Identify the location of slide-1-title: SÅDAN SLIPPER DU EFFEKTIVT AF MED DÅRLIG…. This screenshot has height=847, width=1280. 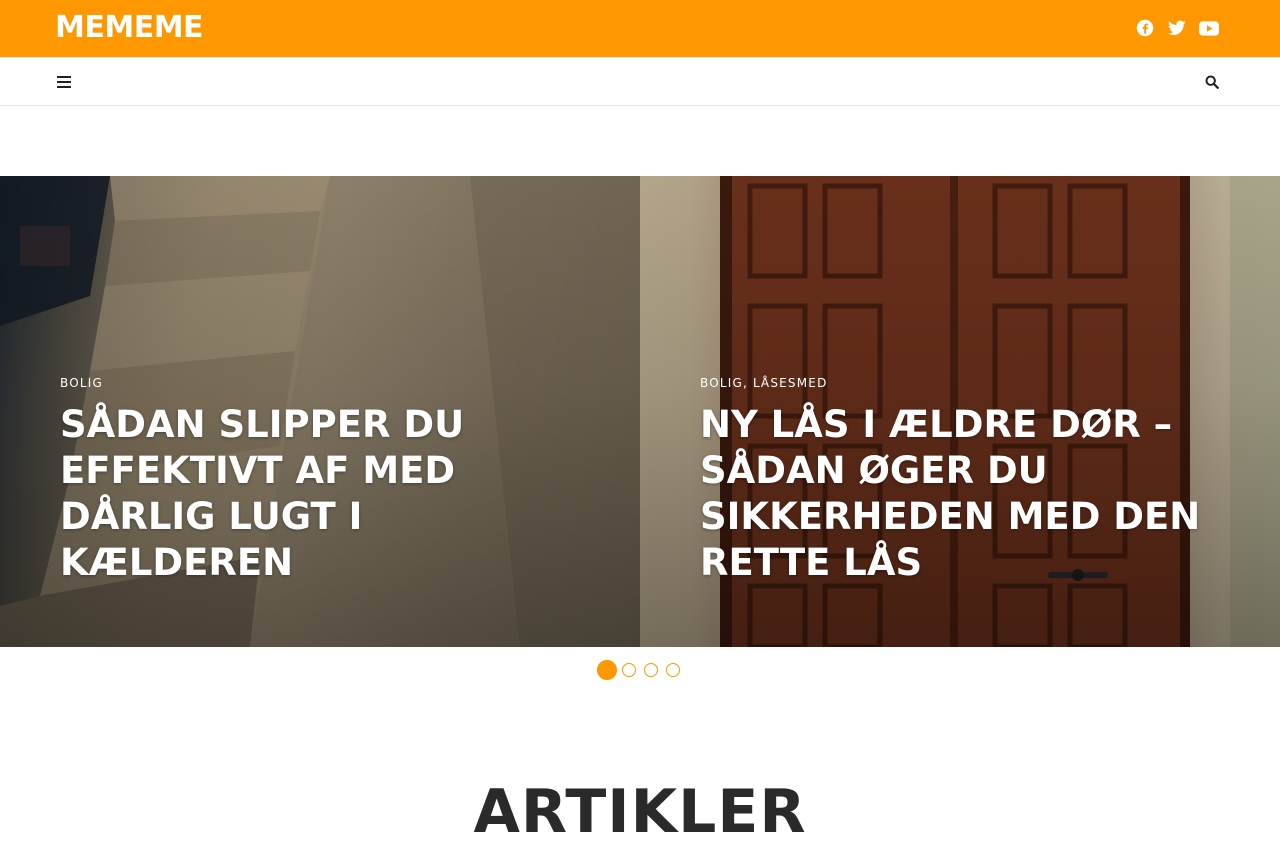
(320, 494).